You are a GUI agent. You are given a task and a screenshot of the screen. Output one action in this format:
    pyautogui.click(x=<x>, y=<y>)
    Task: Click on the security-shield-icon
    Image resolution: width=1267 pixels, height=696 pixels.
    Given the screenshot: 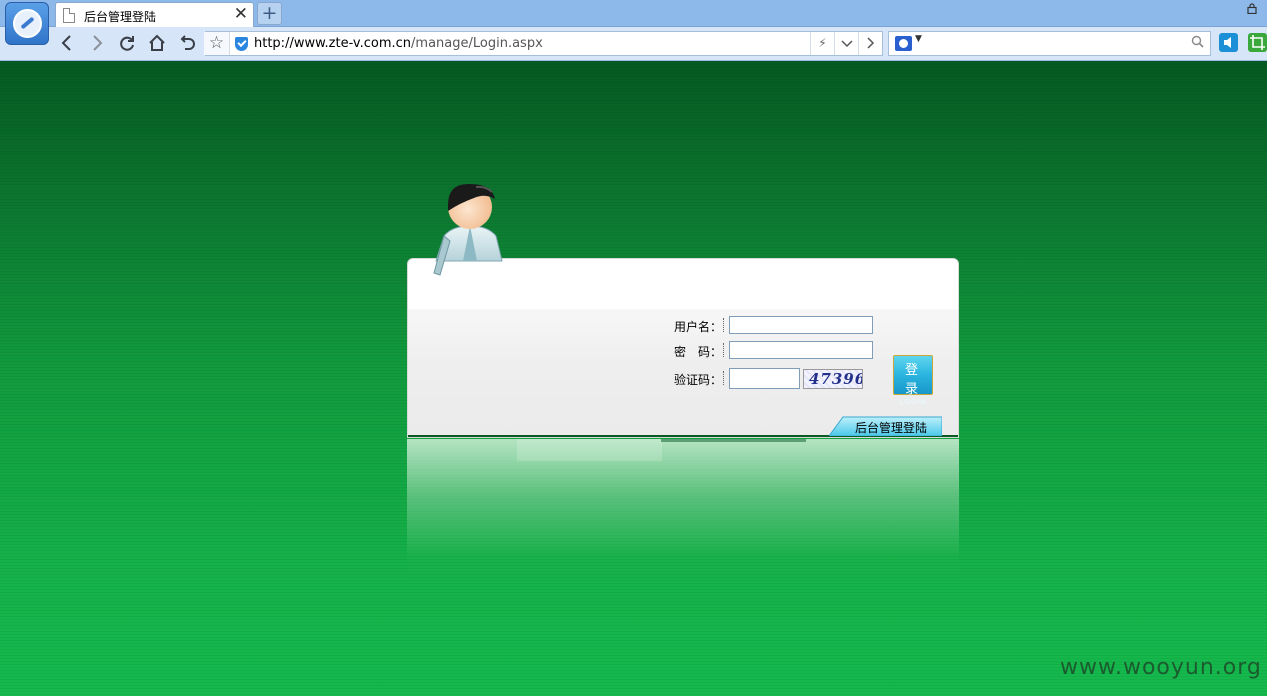 What is the action you would take?
    pyautogui.click(x=241, y=44)
    